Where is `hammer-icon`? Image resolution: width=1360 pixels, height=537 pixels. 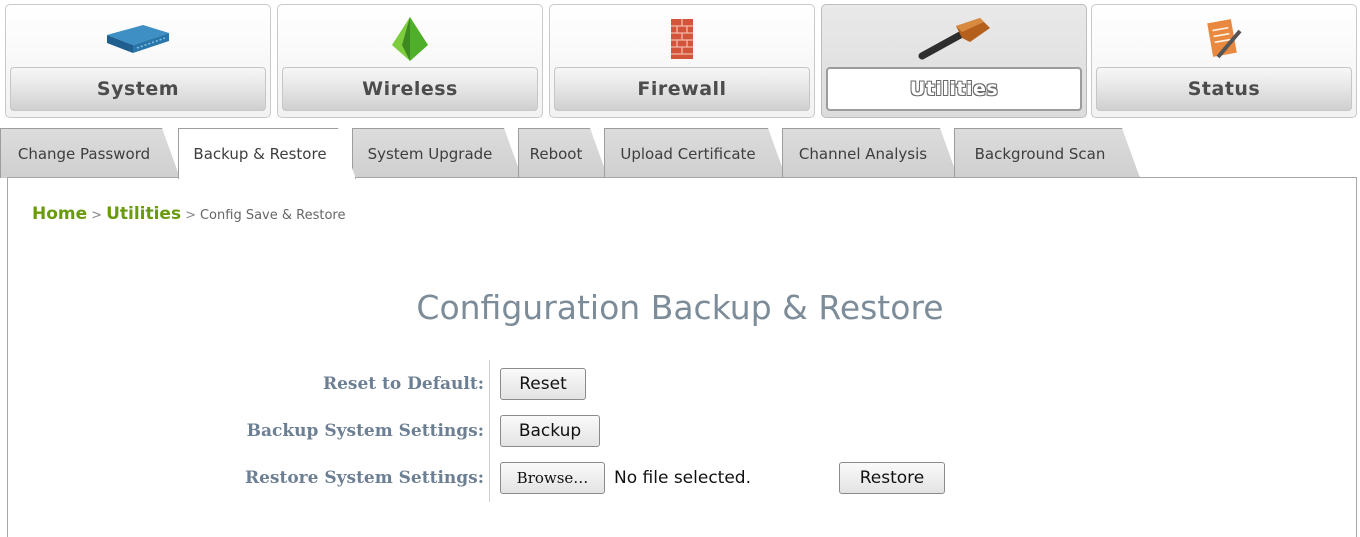
hammer-icon is located at coordinates (954, 39).